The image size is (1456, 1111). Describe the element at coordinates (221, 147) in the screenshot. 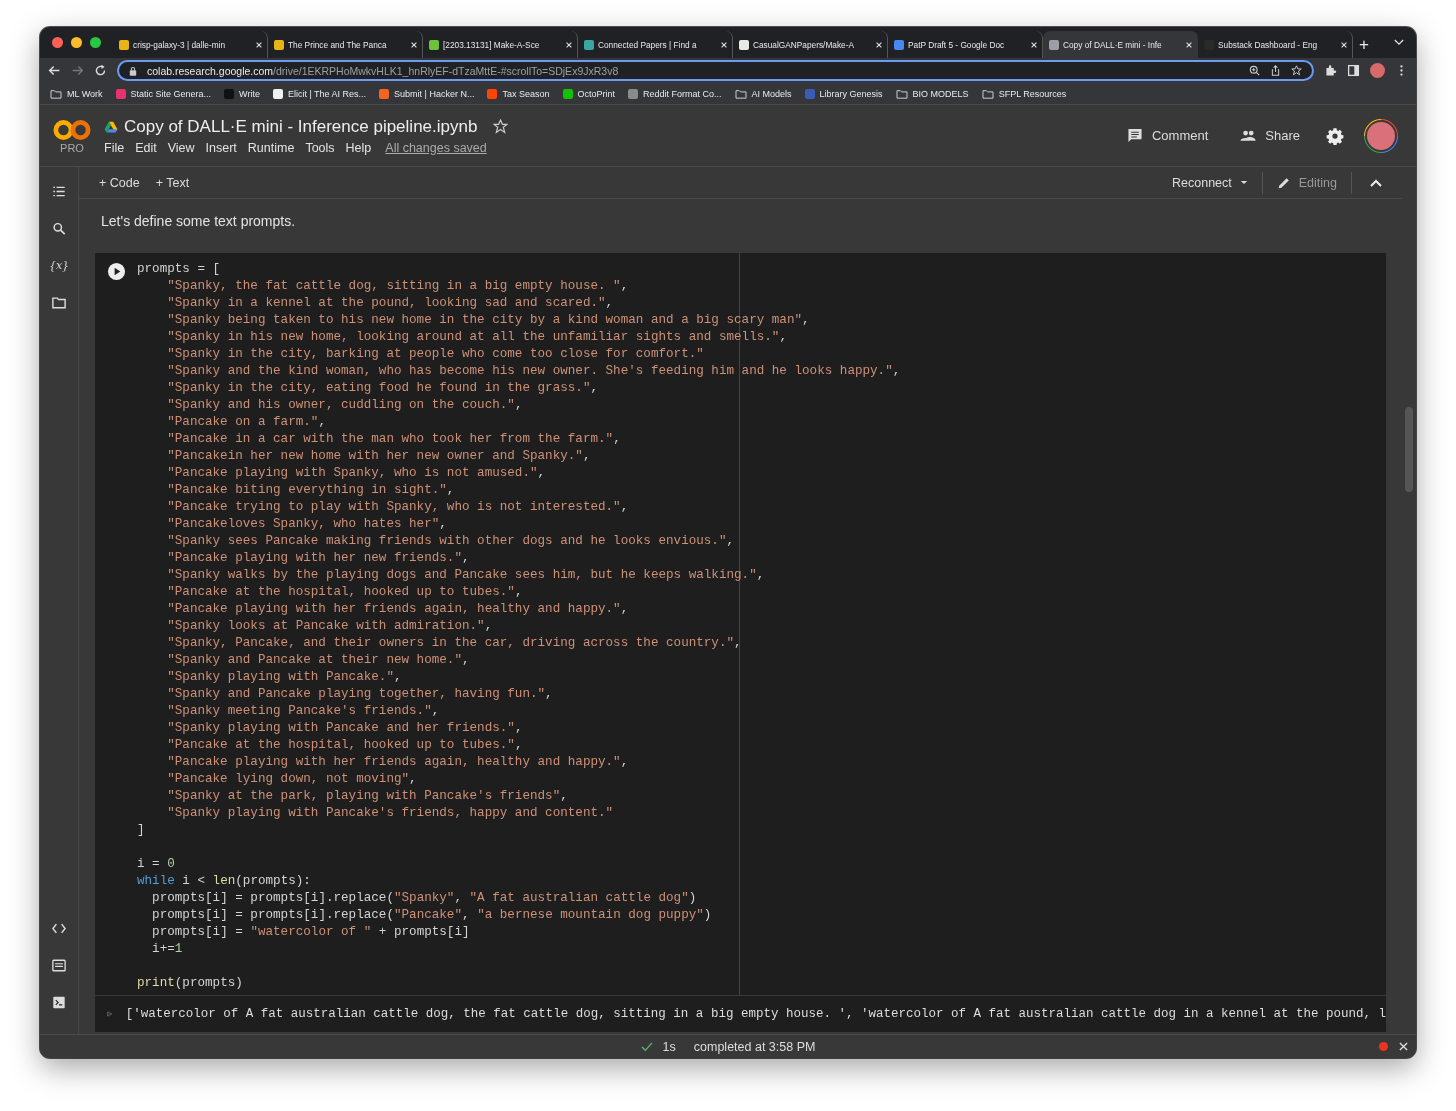

I see `menu-item: Insert` at that location.